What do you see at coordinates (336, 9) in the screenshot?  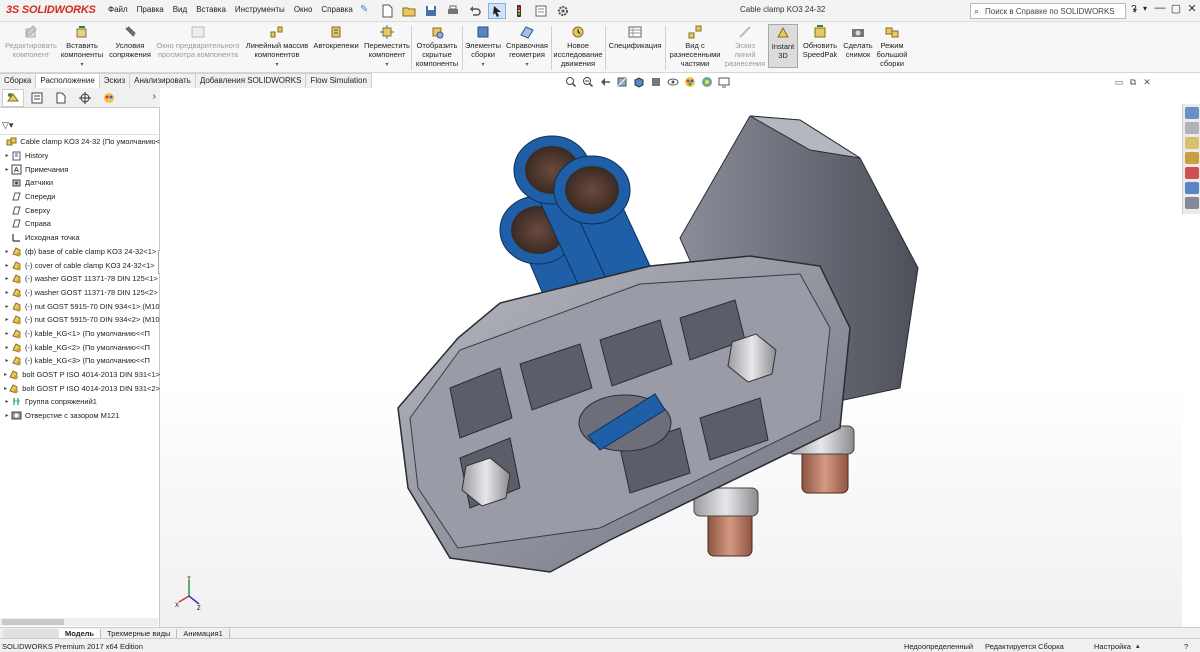 I see `menu-help: Справка` at bounding box center [336, 9].